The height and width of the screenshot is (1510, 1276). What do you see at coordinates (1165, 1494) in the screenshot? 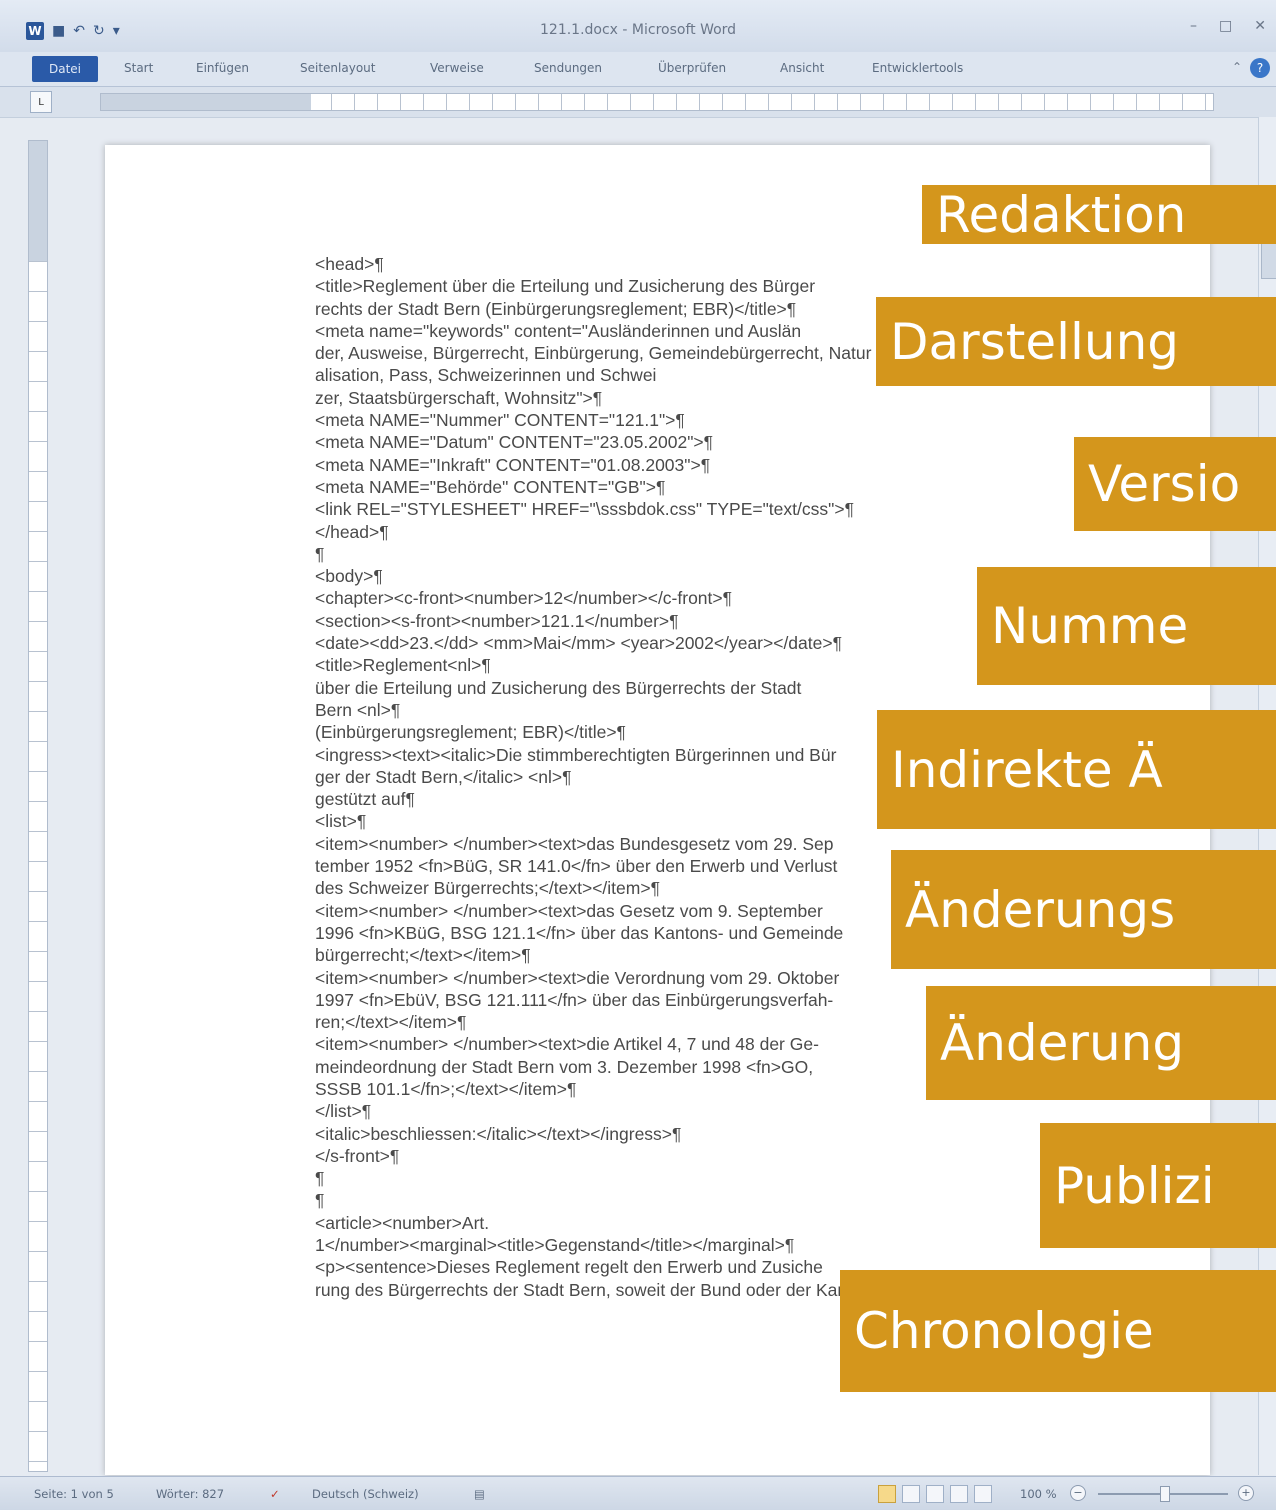
I see `zoom-slider-knob` at bounding box center [1165, 1494].